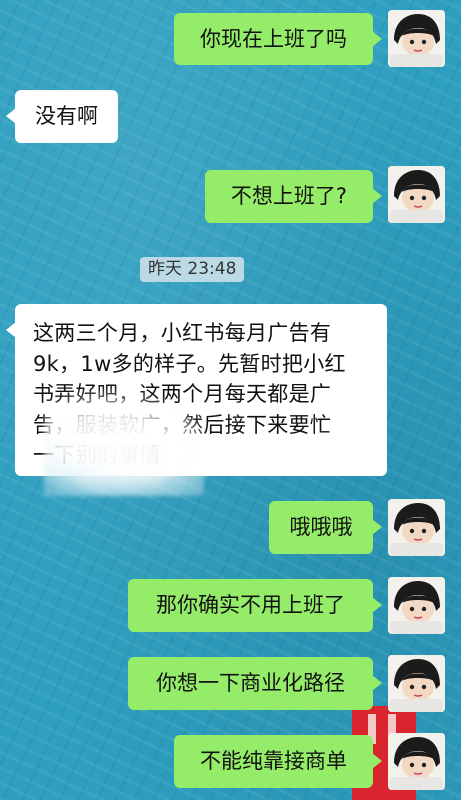 This screenshot has width=461, height=800. What do you see at coordinates (66, 116) in the screenshot?
I see `message-text: 没有啊` at bounding box center [66, 116].